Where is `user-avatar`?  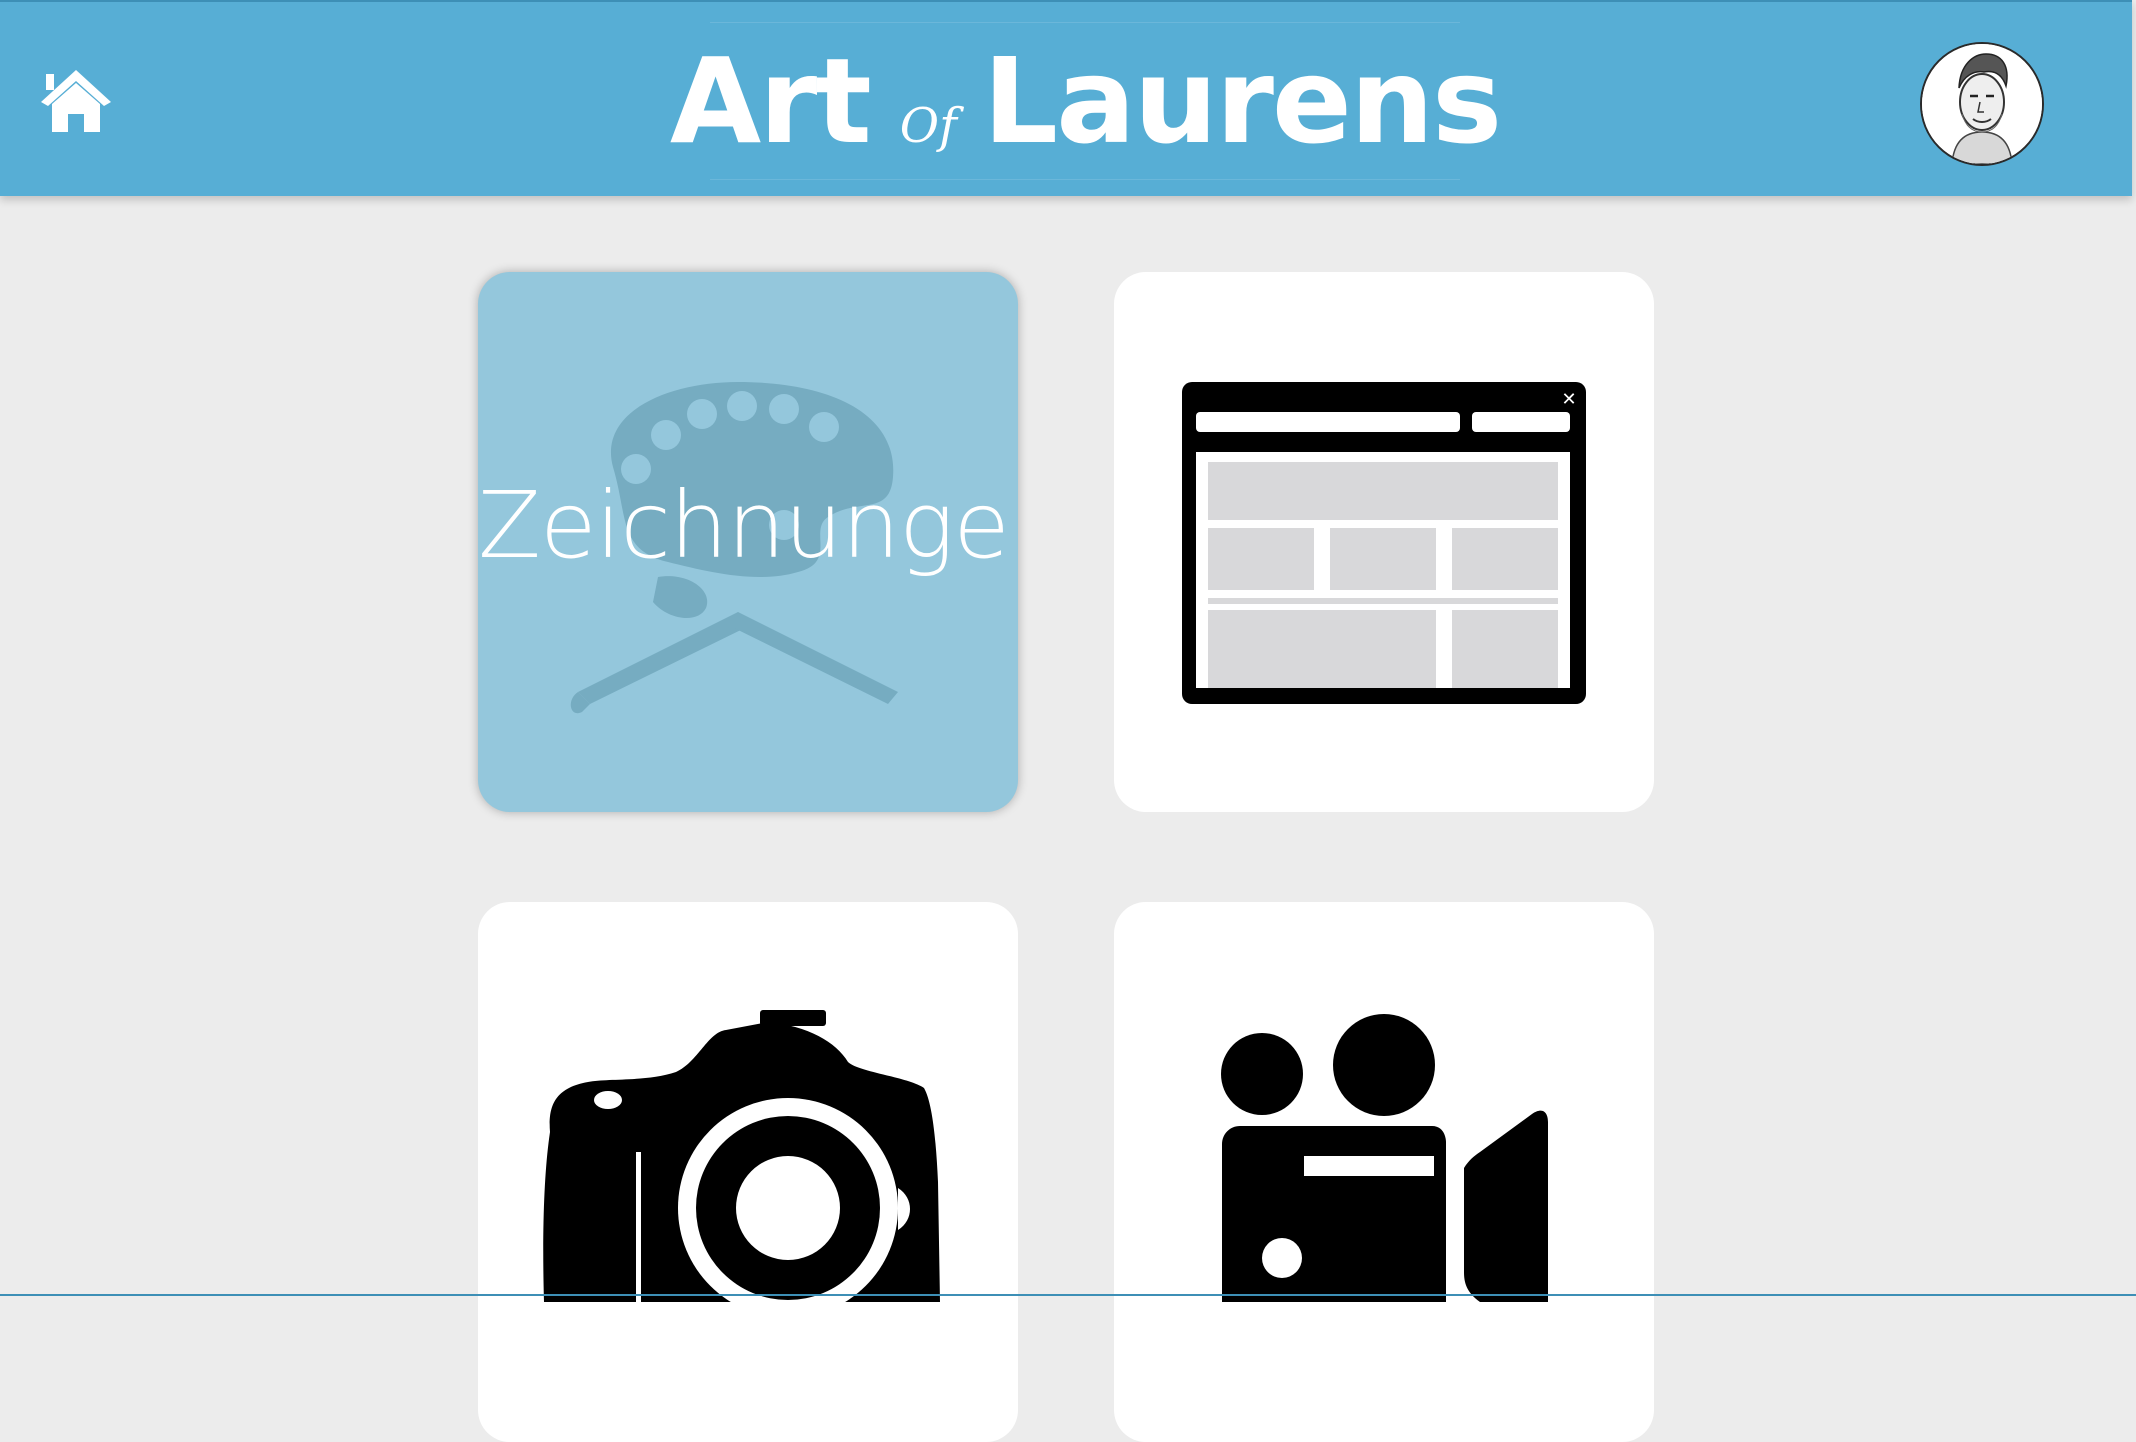 user-avatar is located at coordinates (1982, 104).